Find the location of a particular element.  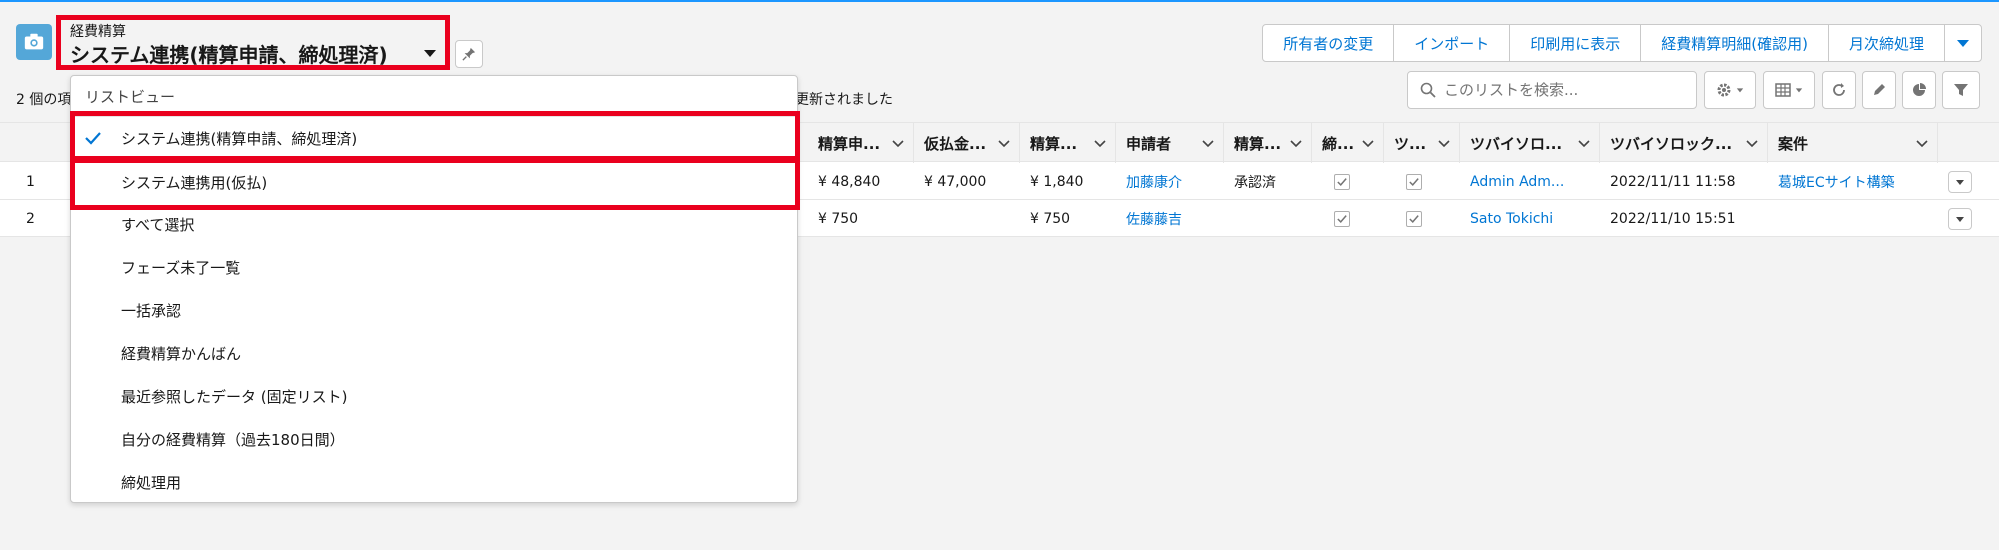

list-view-option: 一括承認 is located at coordinates (434, 310).